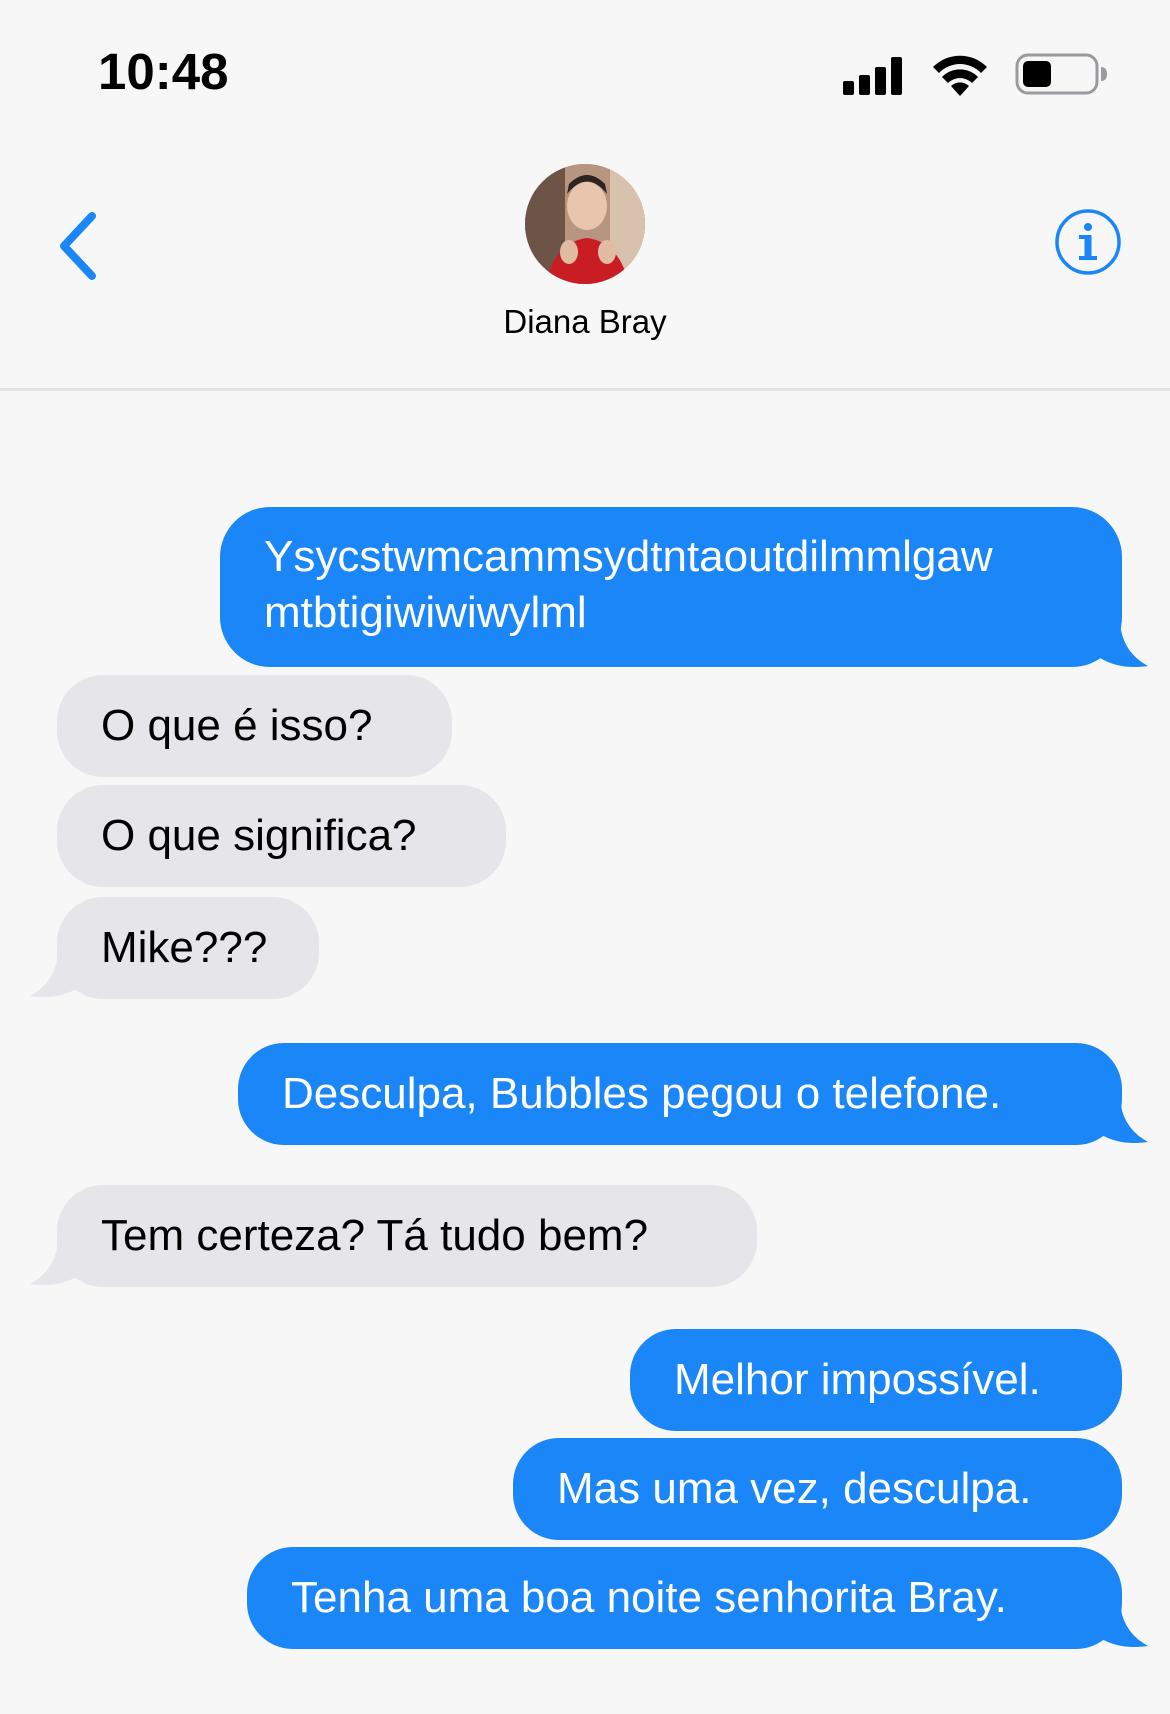 The image size is (1170, 1714). I want to click on message-bubble-sent: Desculpa, Bubbles pegou o telefone., so click(680, 1094).